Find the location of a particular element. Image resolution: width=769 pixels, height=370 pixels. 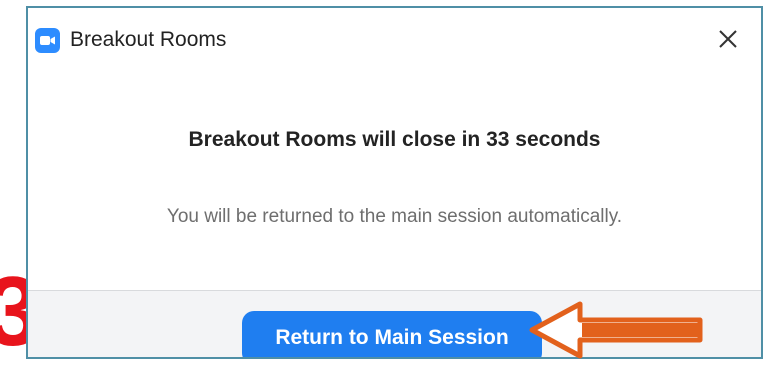

close-icon is located at coordinates (728, 39).